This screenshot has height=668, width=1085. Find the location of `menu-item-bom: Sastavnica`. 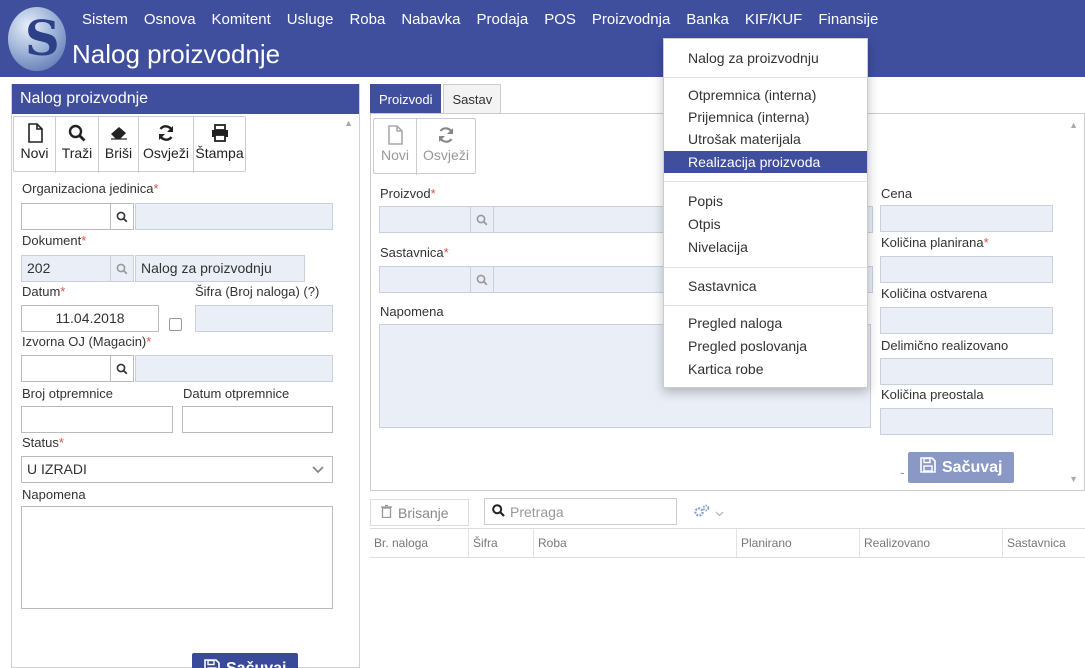

menu-item-bom: Sastavnica is located at coordinates (765, 286).